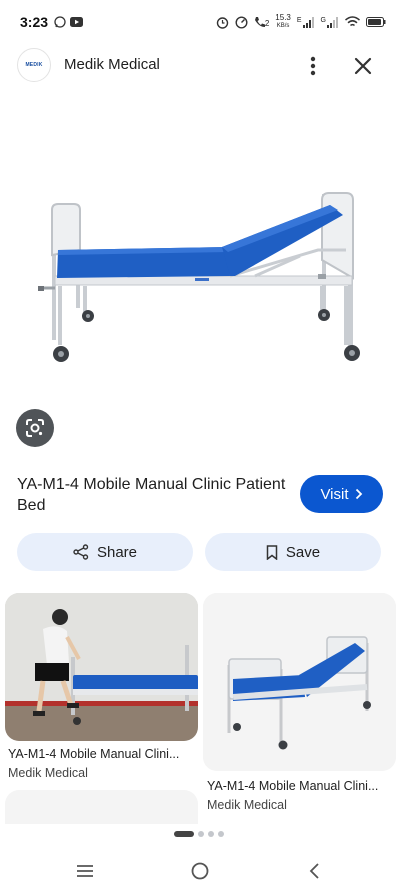  I want to click on whatsapp-icon, so click(60, 22).